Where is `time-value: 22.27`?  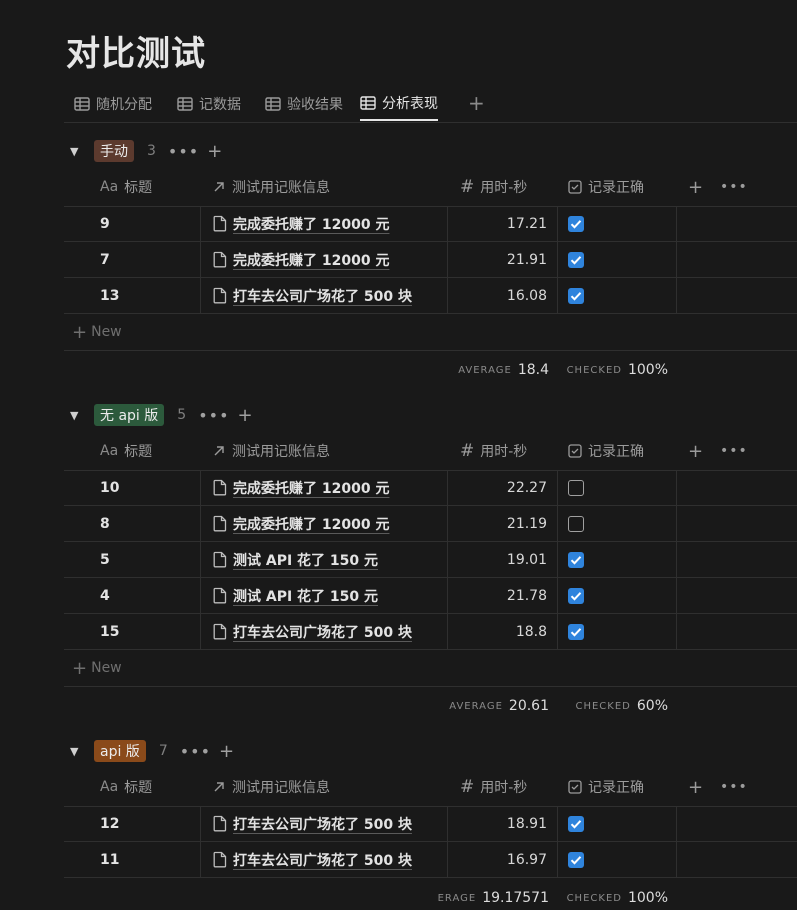 time-value: 22.27 is located at coordinates (532, 488).